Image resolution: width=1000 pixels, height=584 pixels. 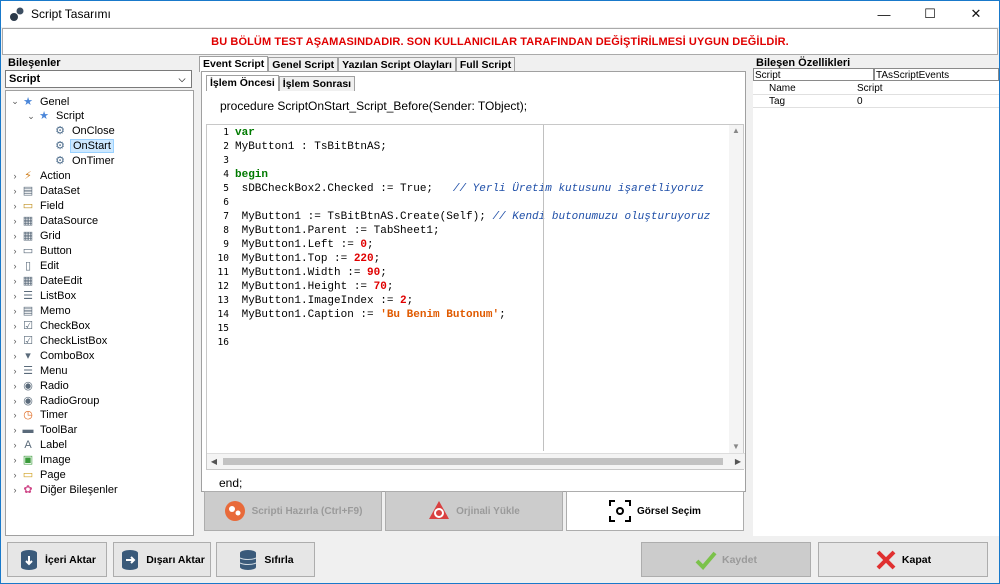 I want to click on tree-item-timer: › ◷ Timer, so click(x=40, y=415).